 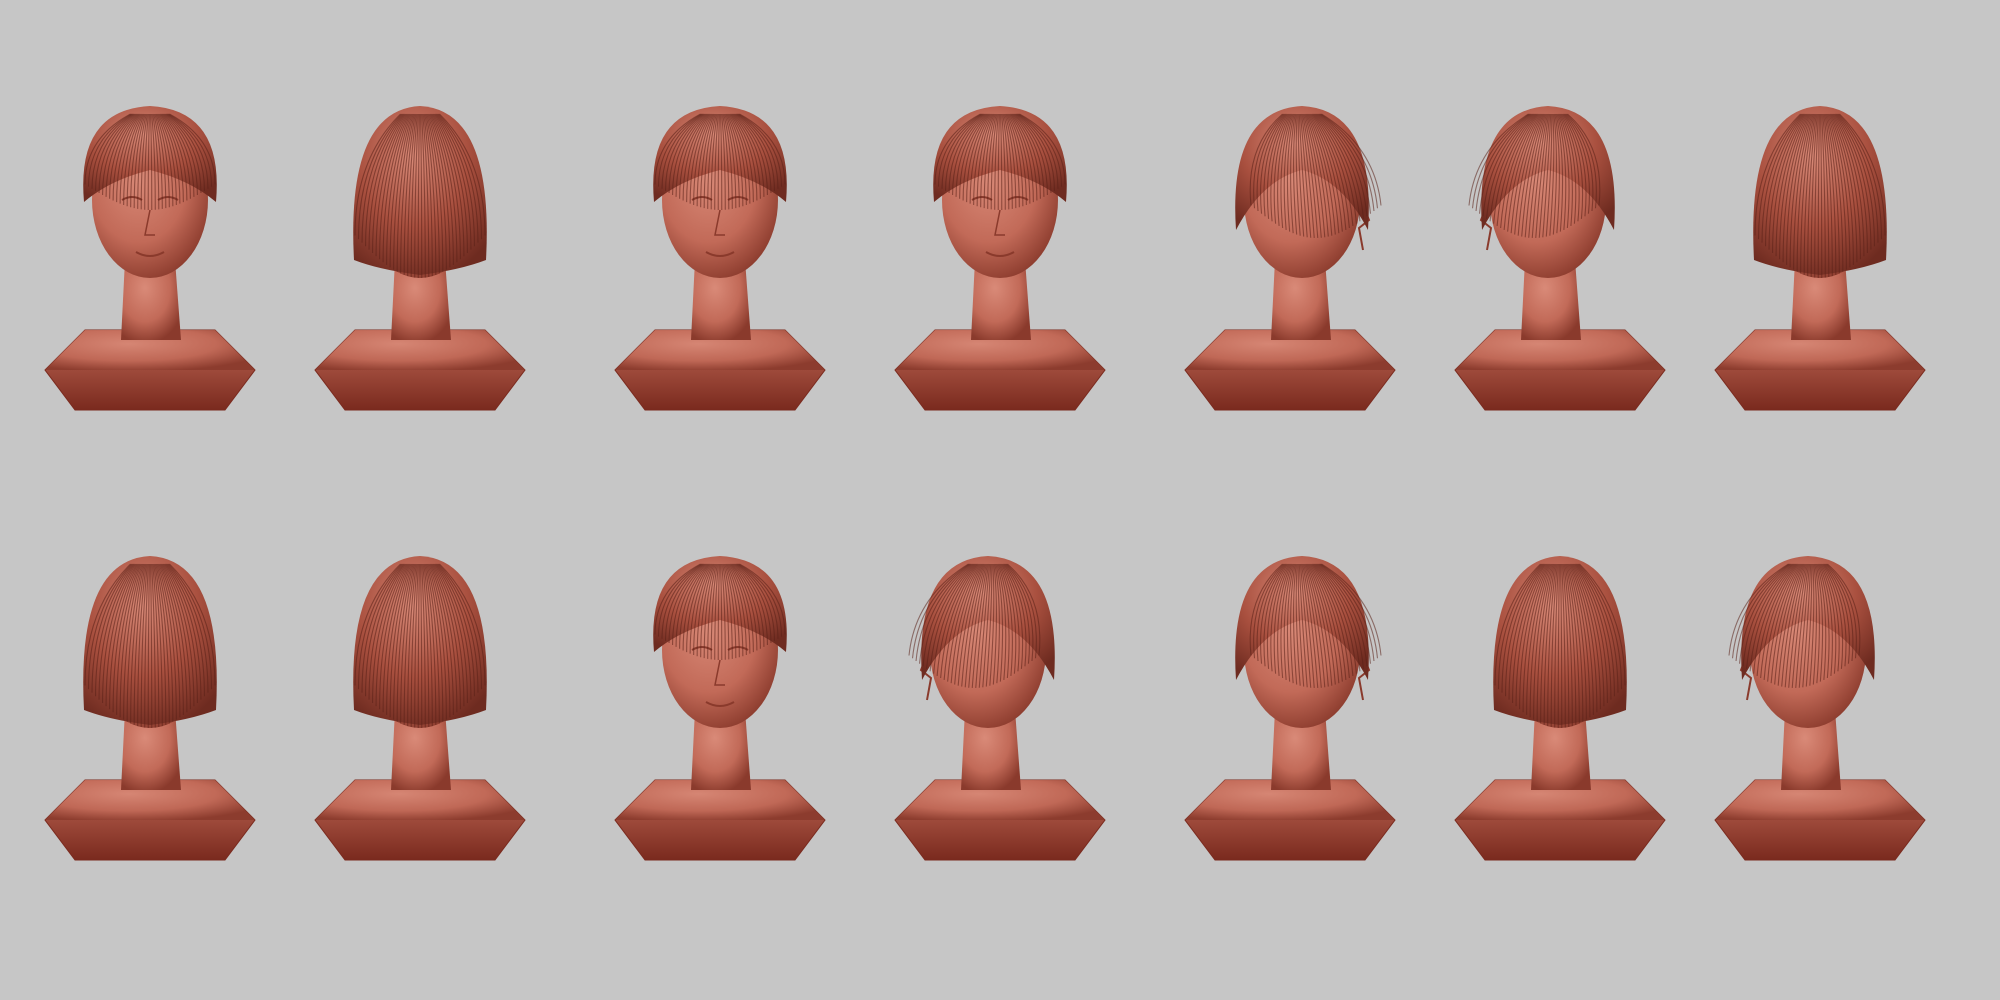 What do you see at coordinates (720, 708) in the screenshot?
I see `bust-render-front-looking-down` at bounding box center [720, 708].